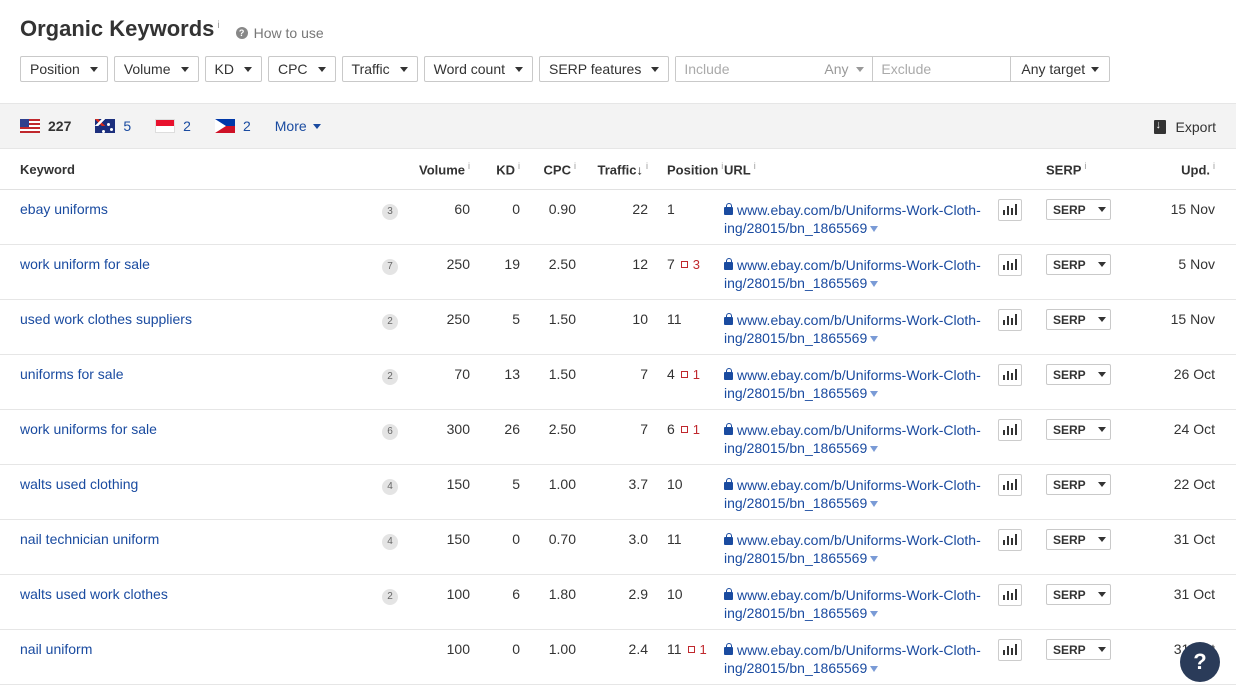 The width and height of the screenshot is (1236, 689). Describe the element at coordinates (495, 170) in the screenshot. I see `col-kd: KD i` at that location.